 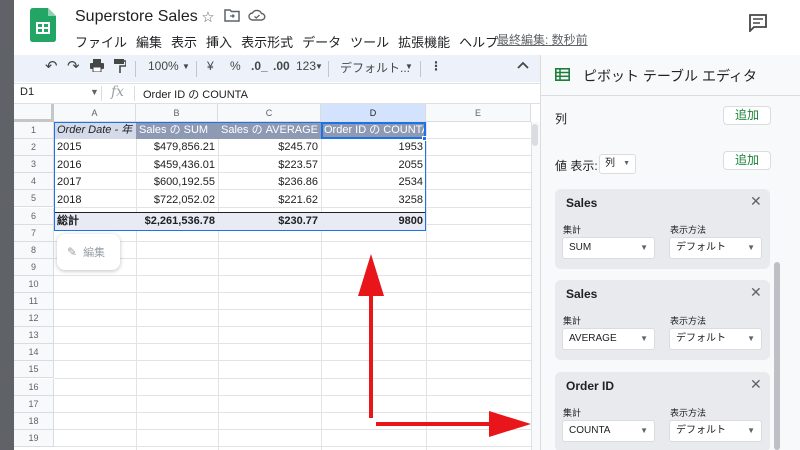 I want to click on arrow-up-head, so click(x=371, y=275).